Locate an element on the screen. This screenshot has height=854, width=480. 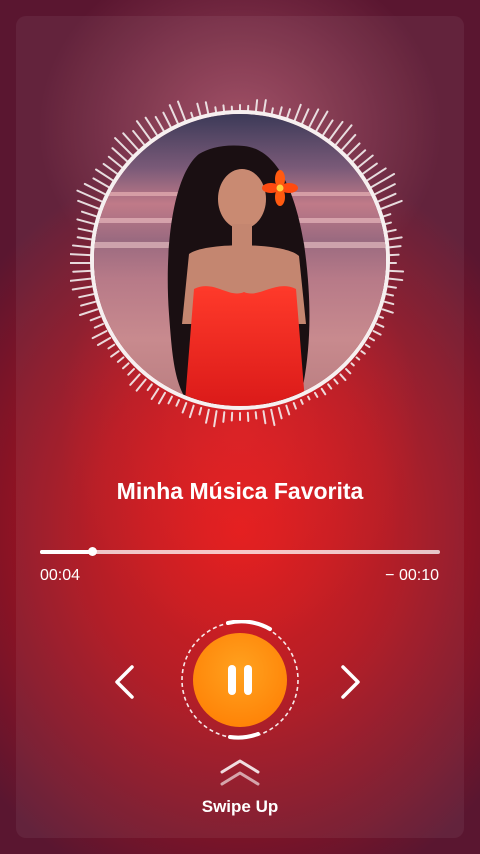
progress-fill is located at coordinates (66, 552).